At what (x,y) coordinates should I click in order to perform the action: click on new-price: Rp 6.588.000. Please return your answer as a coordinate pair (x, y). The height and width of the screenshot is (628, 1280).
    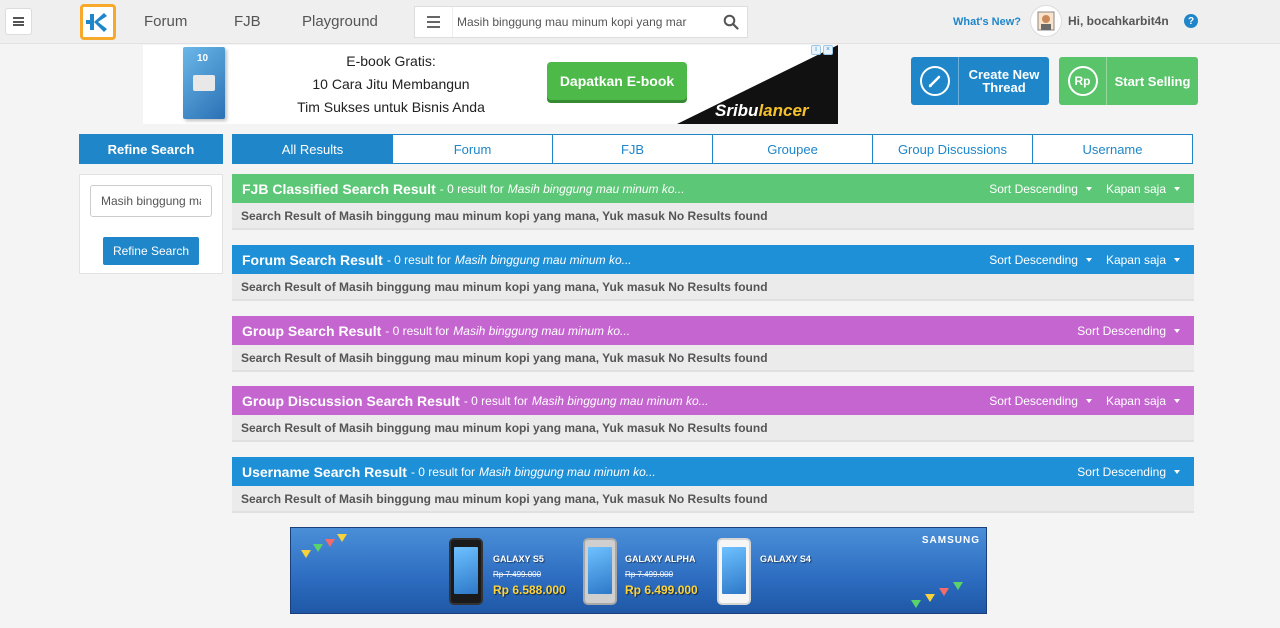
    Looking at the image, I should click on (529, 590).